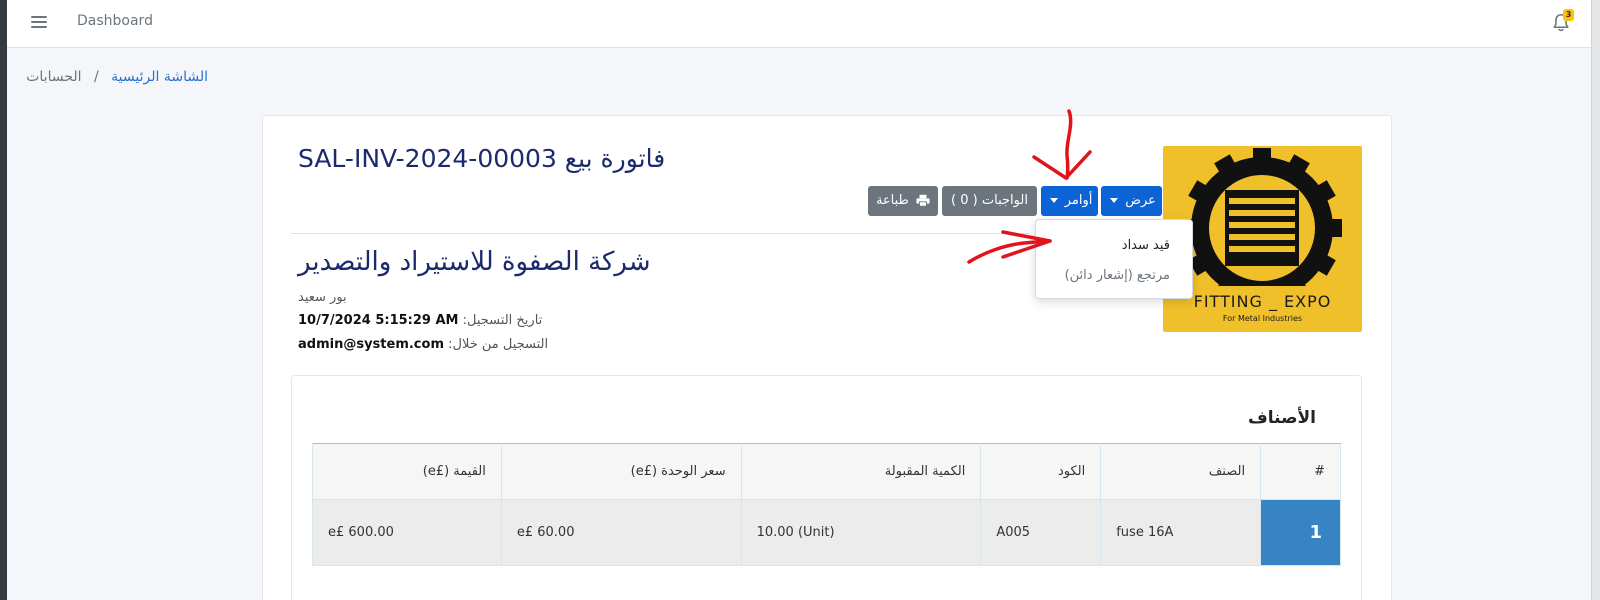 Image resolution: width=1600 pixels, height=600 pixels. Describe the element at coordinates (1300, 471) in the screenshot. I see `column-header: #` at that location.